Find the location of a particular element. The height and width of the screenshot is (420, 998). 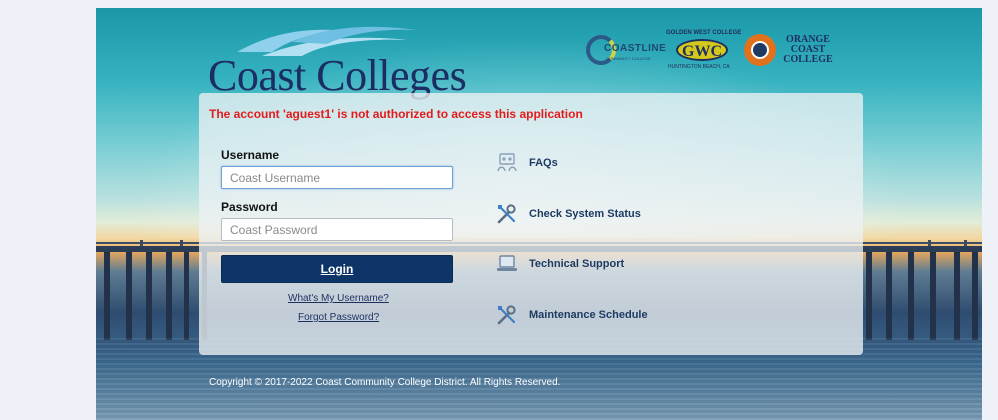

faq-icon is located at coordinates (507, 162).